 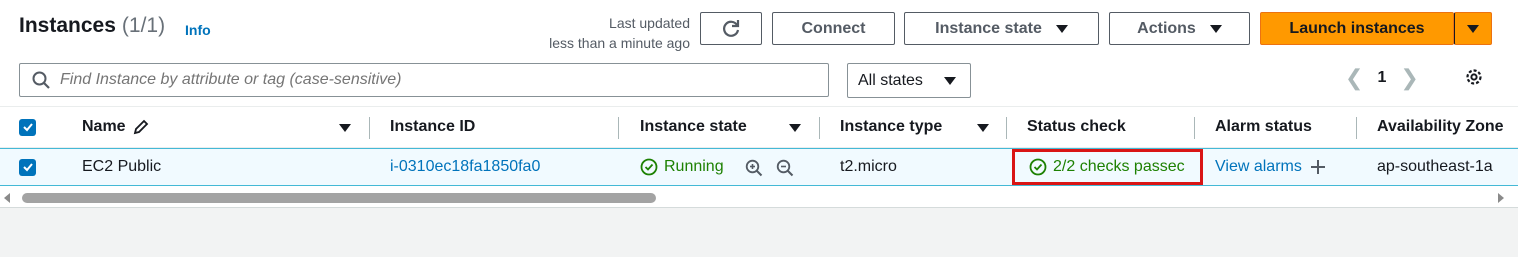 What do you see at coordinates (440, 80) in the screenshot?
I see `search-input` at bounding box center [440, 80].